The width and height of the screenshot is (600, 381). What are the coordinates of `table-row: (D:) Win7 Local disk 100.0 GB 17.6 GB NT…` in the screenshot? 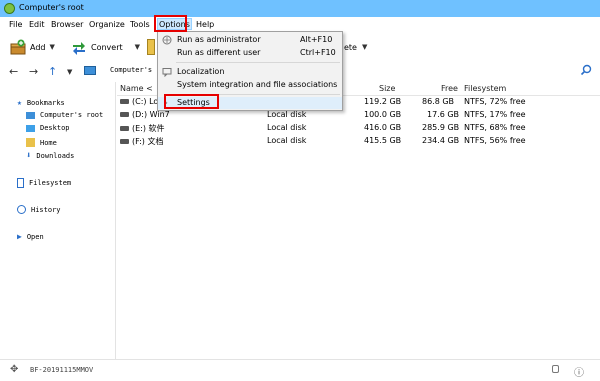 It's located at (358, 115).